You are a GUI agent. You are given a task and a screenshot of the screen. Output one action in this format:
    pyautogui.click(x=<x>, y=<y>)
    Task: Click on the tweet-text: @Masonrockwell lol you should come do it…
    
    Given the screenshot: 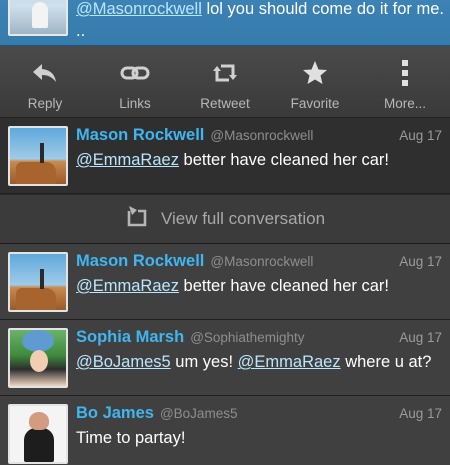 What is the action you would take?
    pyautogui.click(x=261, y=21)
    